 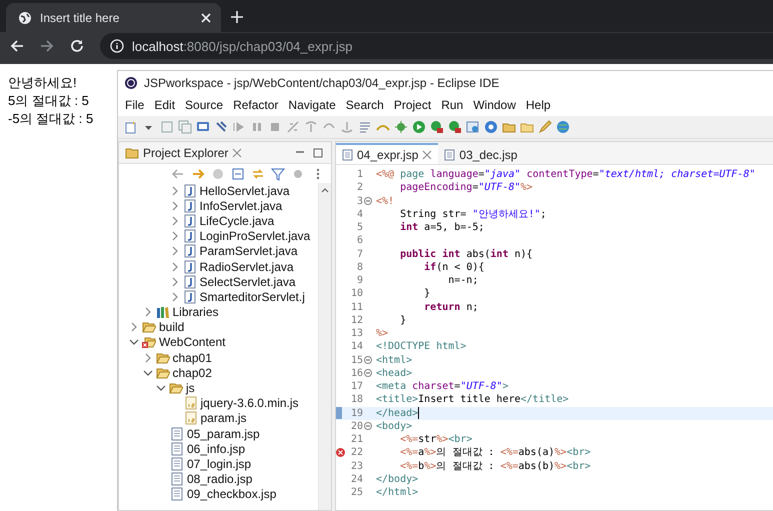 I want to click on new-tab-icon, so click(x=237, y=17).